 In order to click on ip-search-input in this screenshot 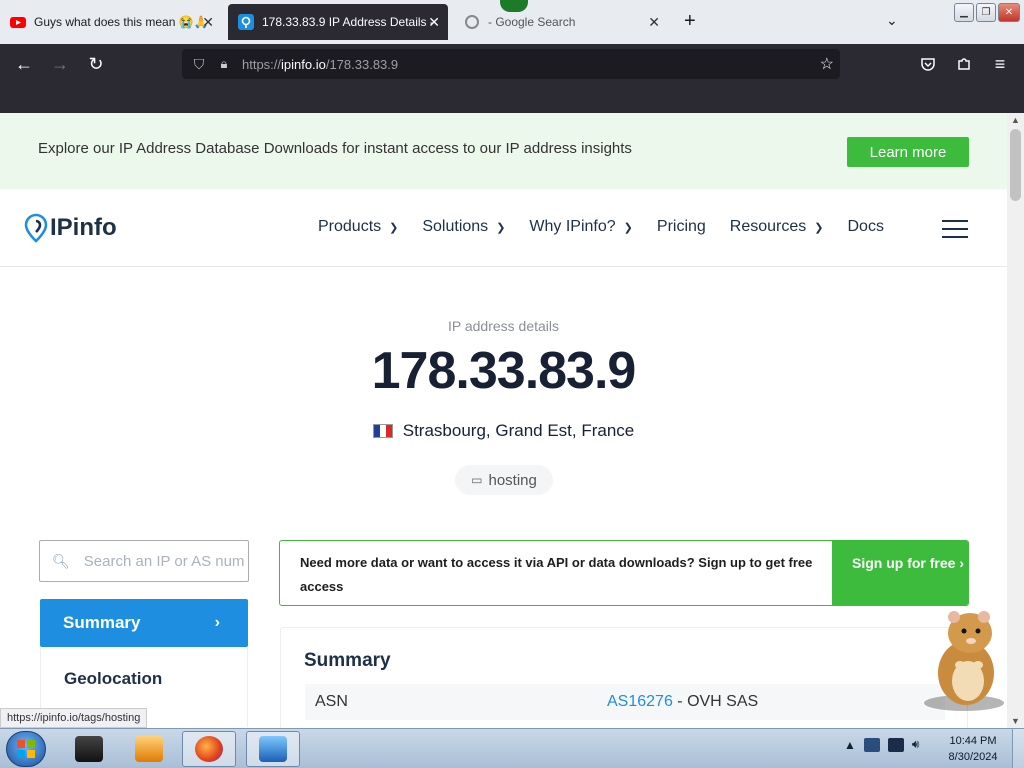, I will do `click(163, 561)`.